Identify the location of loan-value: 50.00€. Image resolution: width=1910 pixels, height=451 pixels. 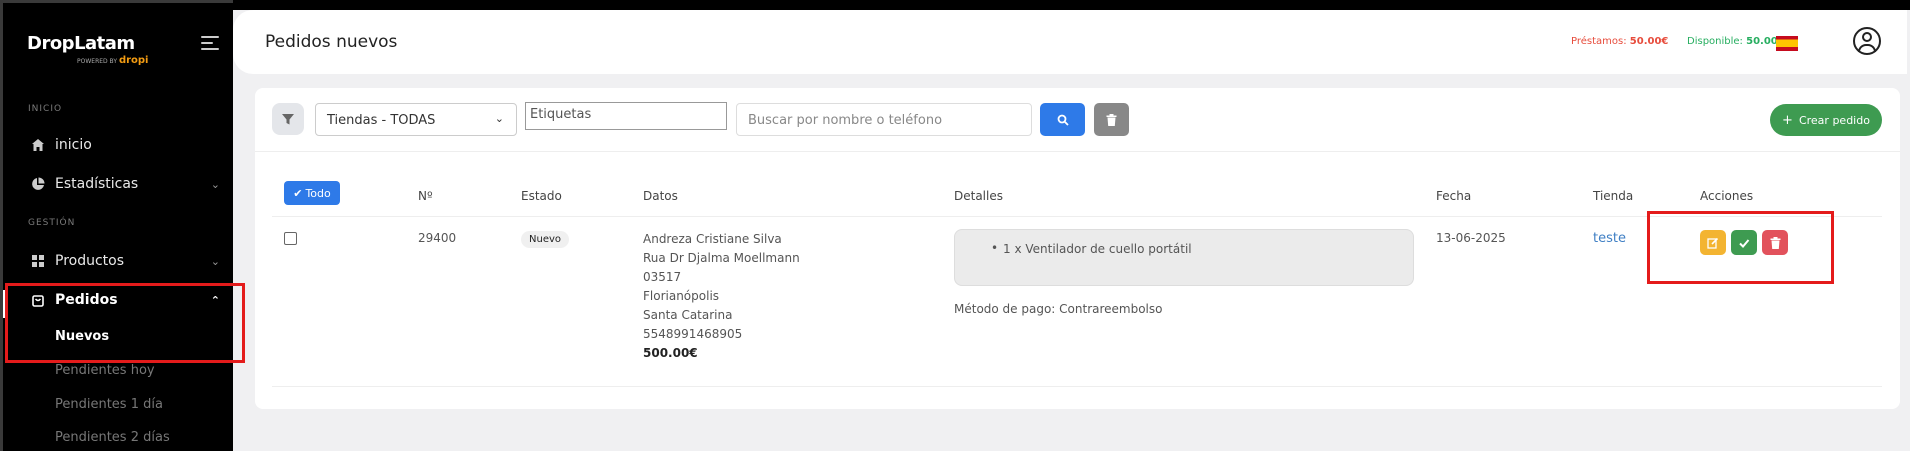
(1649, 41).